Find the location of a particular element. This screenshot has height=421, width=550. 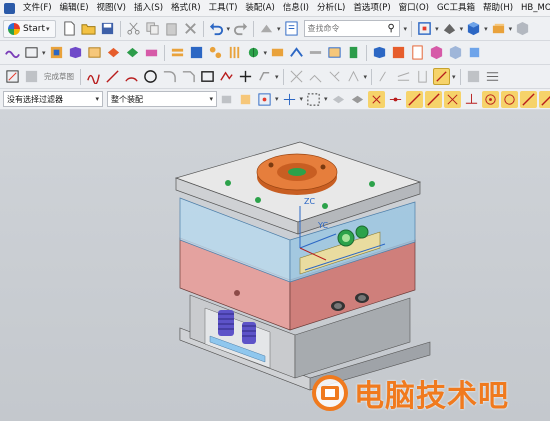

shaded-cube-icon is located at coordinates (473, 28).